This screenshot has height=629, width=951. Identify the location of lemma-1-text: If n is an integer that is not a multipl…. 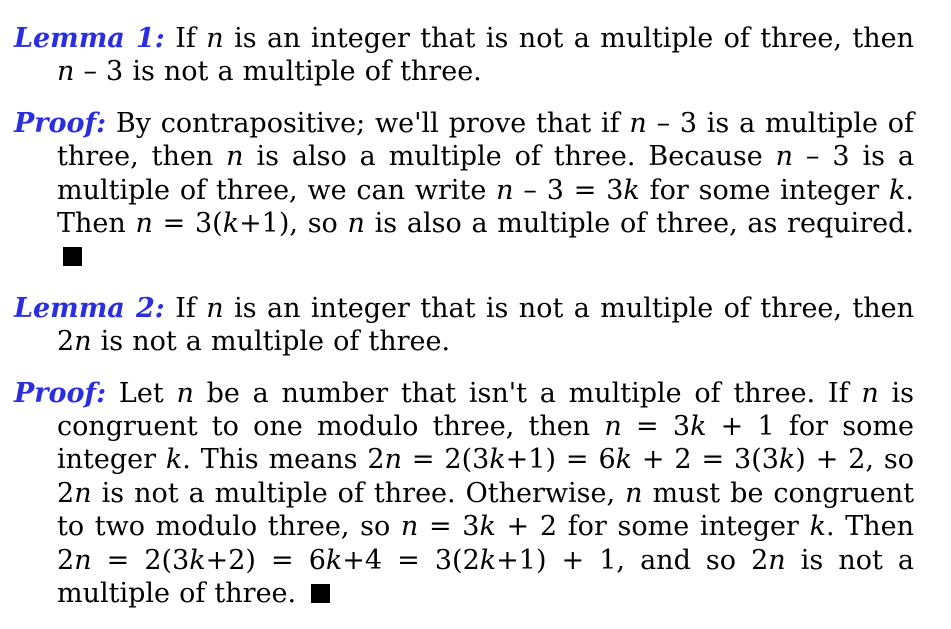
(485, 55).